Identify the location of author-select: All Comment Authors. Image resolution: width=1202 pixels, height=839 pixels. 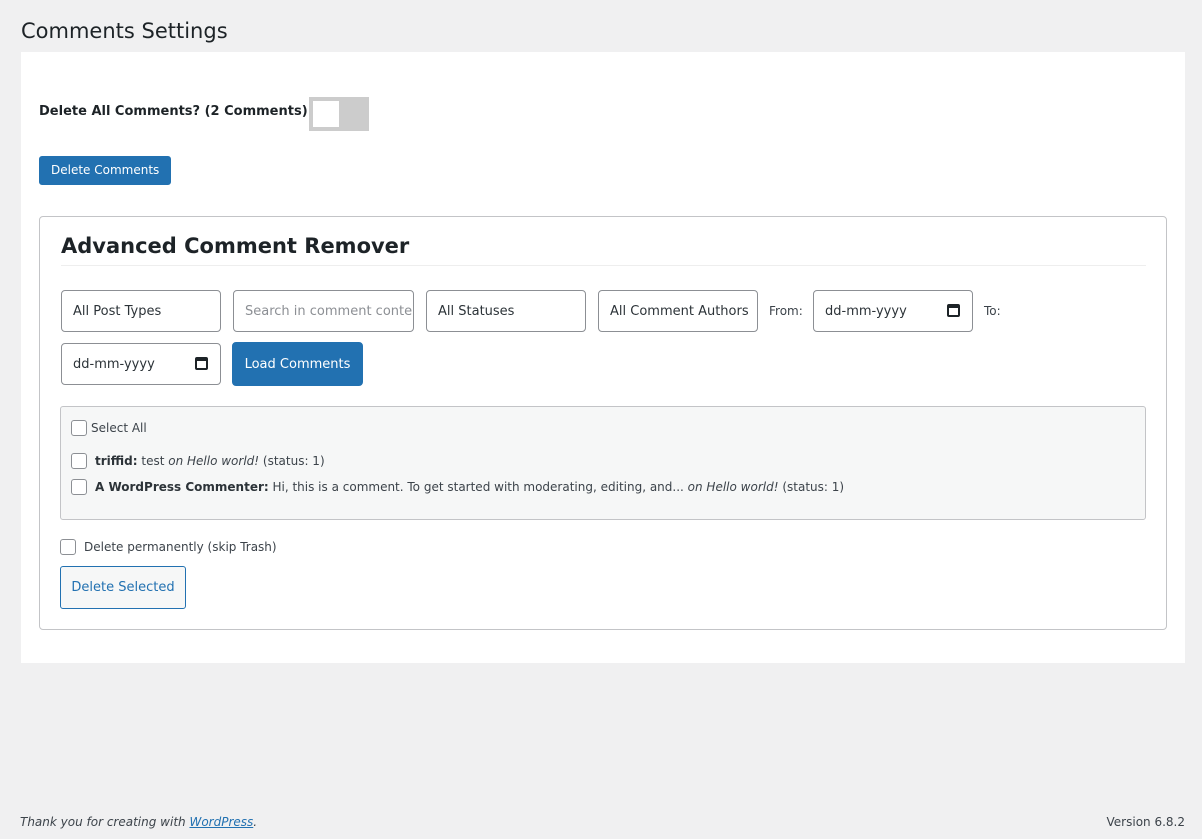
(678, 311).